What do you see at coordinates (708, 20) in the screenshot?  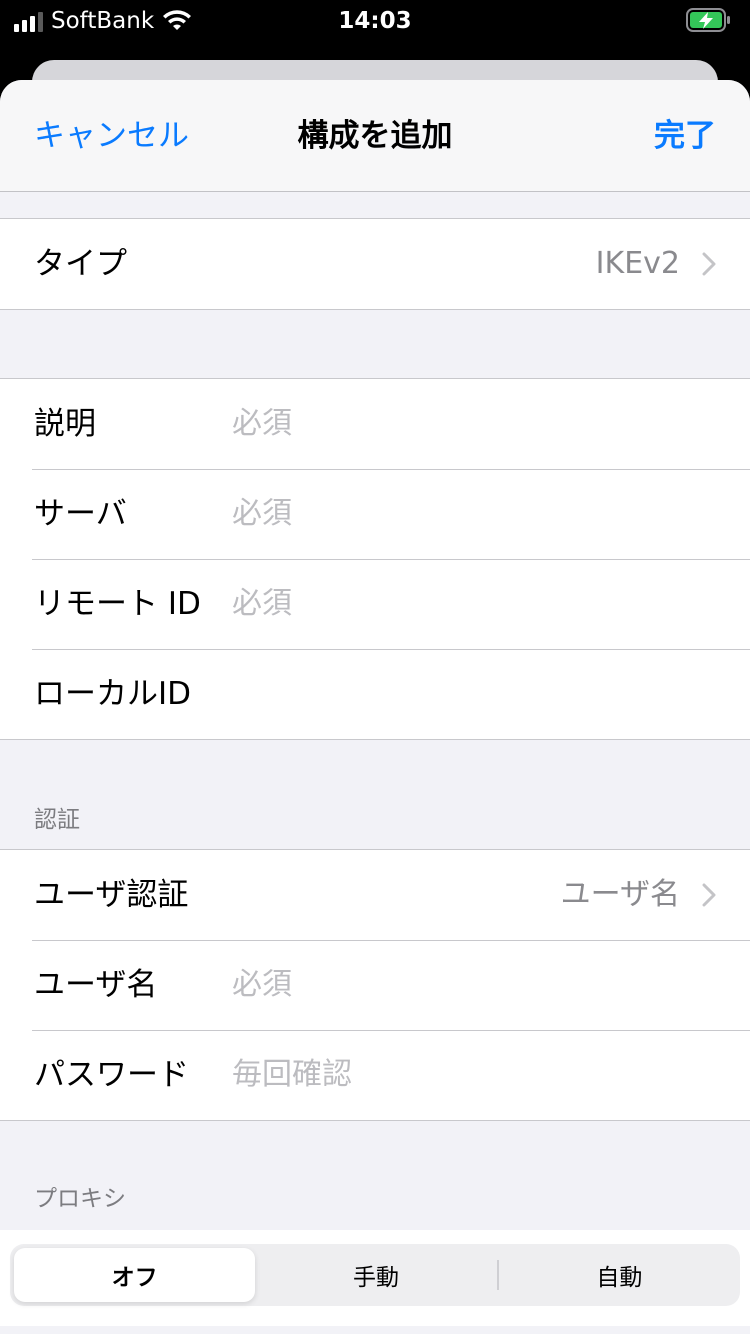 I see `battery-charging-icon` at bounding box center [708, 20].